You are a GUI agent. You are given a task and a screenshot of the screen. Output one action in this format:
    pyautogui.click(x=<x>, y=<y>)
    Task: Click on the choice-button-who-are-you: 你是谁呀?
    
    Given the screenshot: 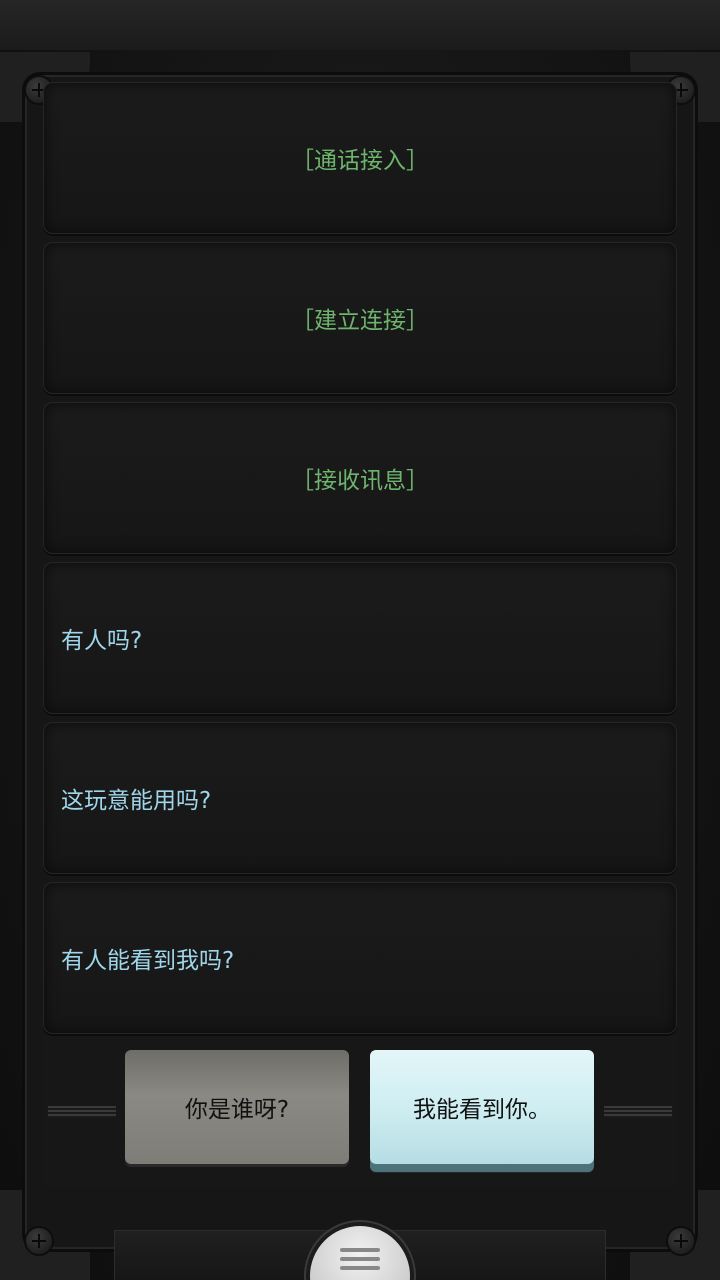 What is the action you would take?
    pyautogui.click(x=237, y=1107)
    